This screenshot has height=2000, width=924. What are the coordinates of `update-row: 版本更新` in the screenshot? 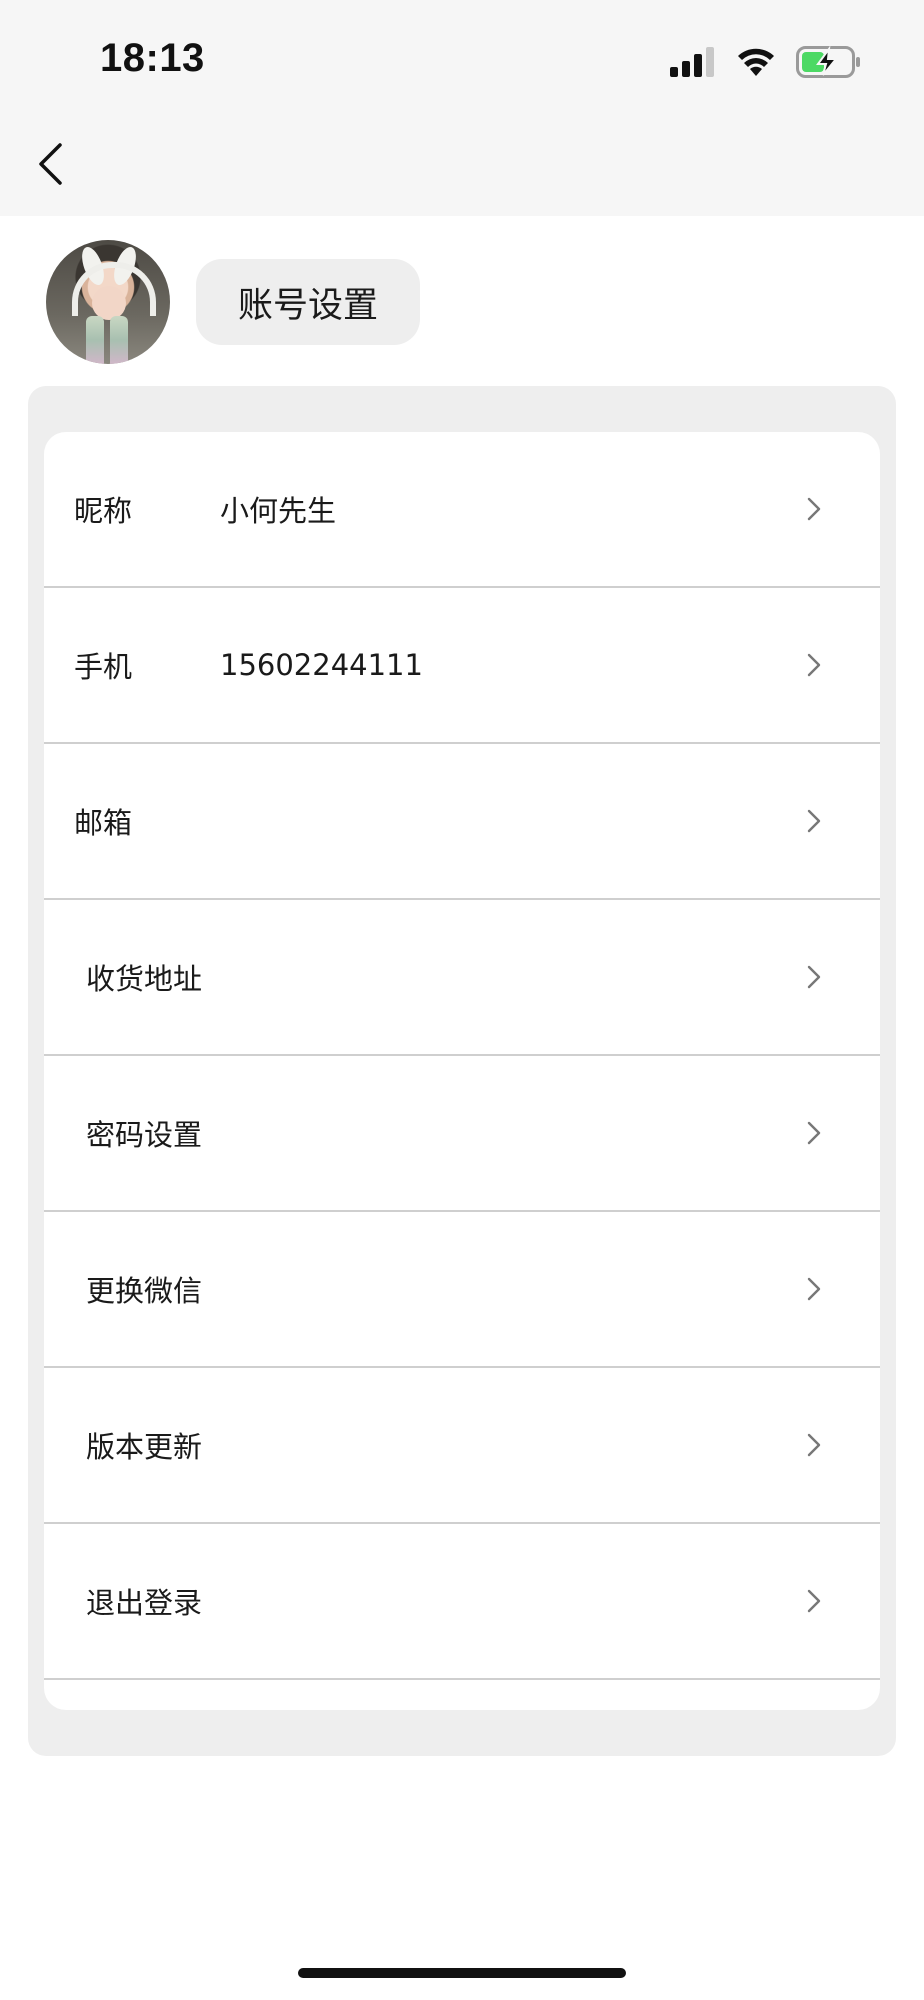 It's located at (462, 1446).